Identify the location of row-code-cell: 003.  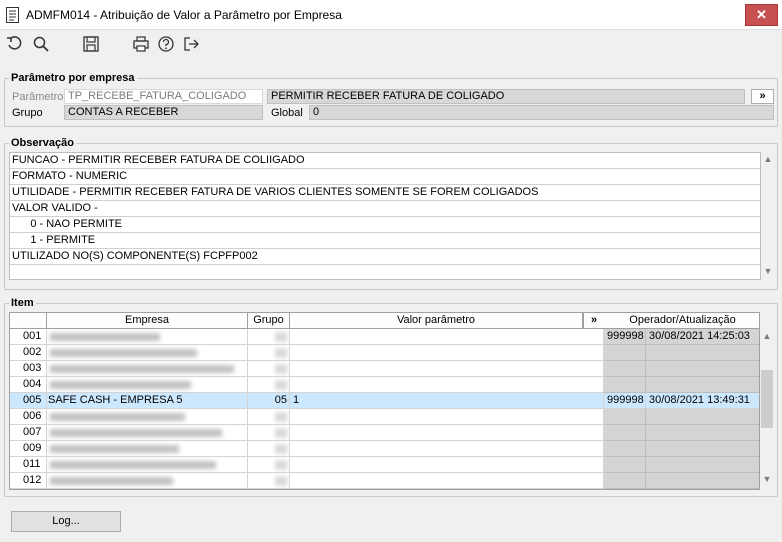
(28, 369).